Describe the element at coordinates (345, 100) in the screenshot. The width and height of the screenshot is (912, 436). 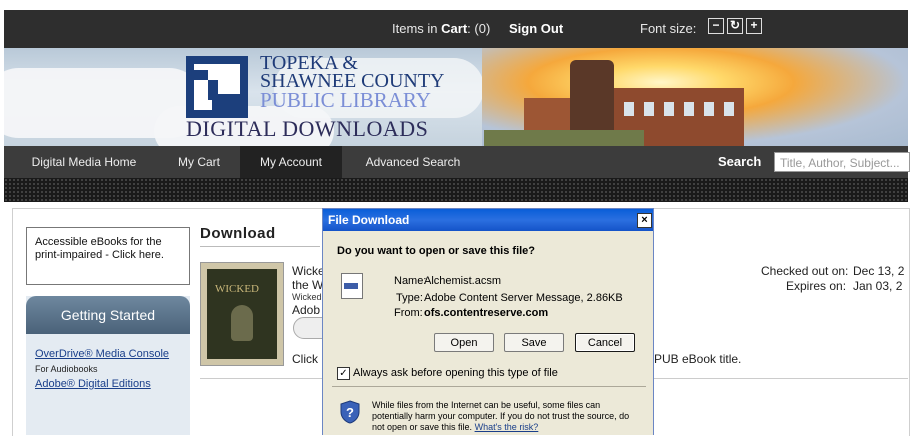
I see `banner-line3: PUBLIC LIBRARY` at that location.